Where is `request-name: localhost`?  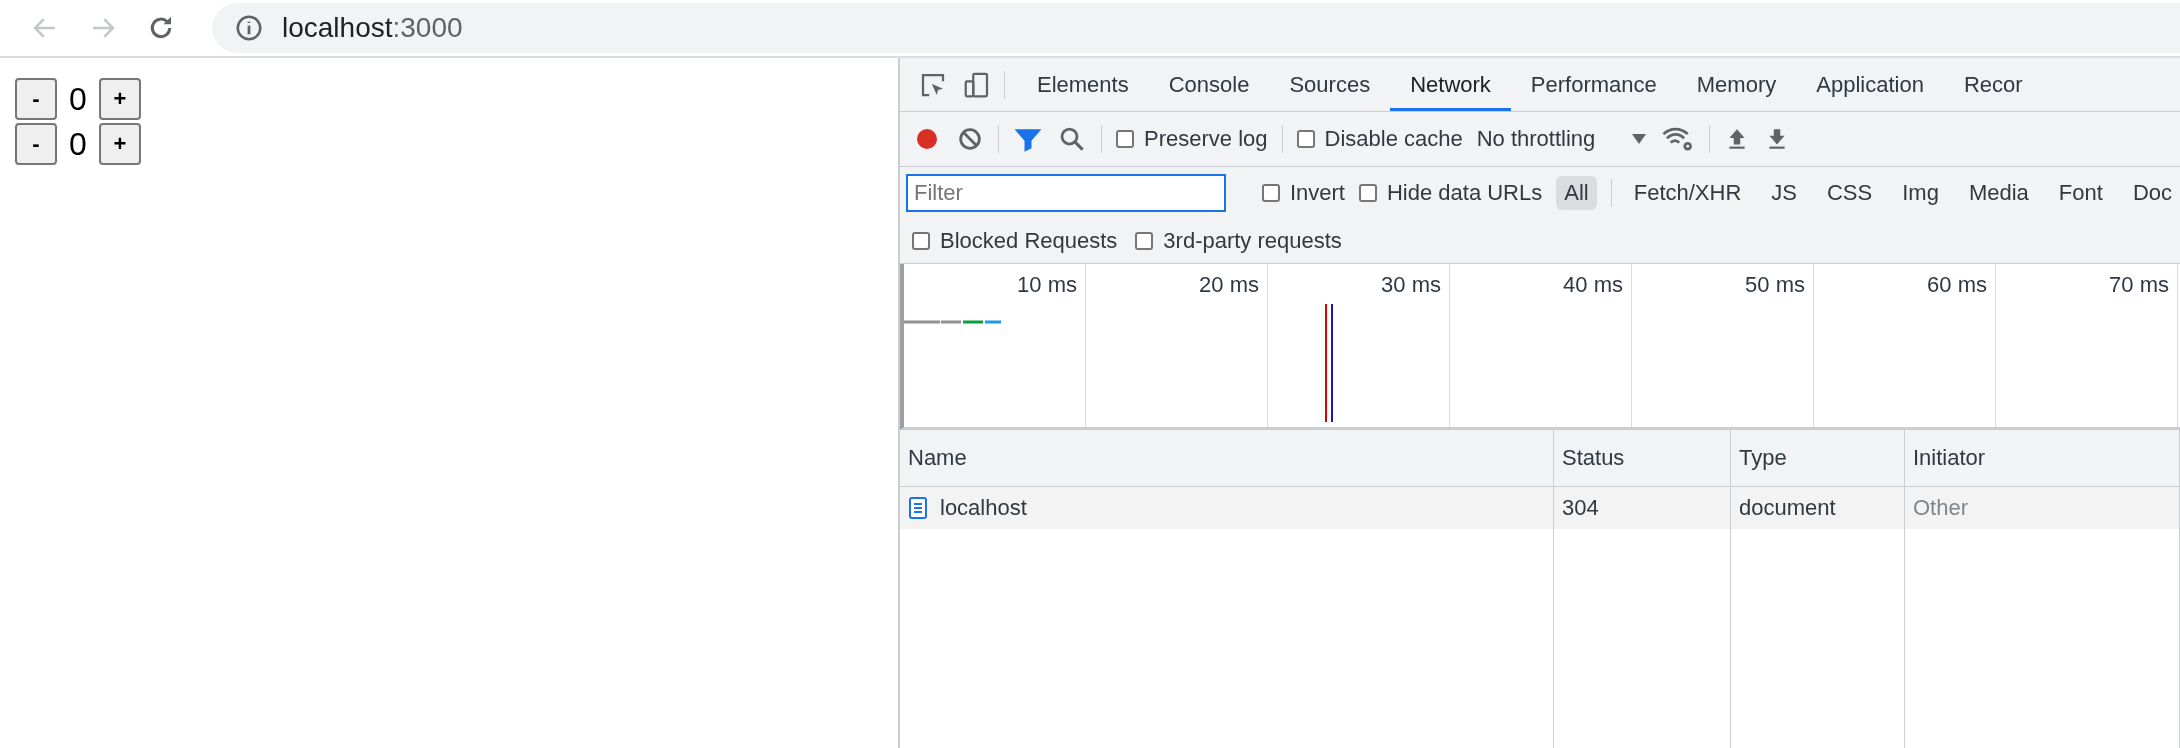 request-name: localhost is located at coordinates (983, 508).